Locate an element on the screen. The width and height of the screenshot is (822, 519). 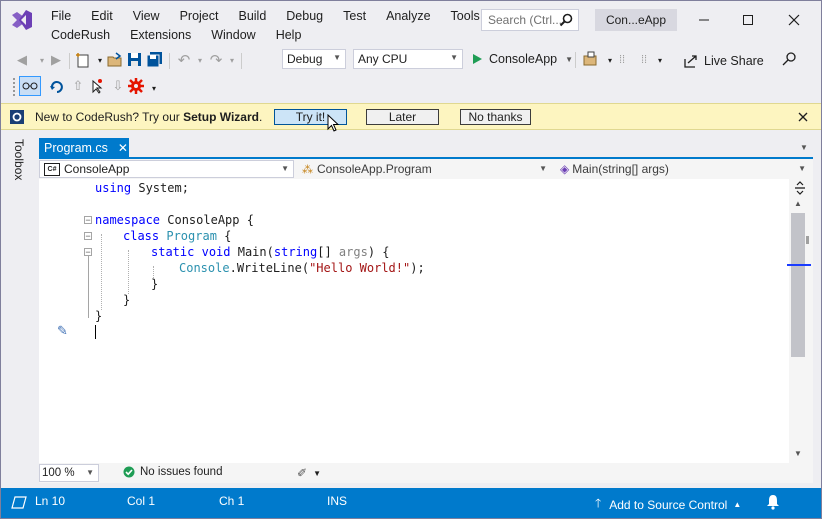
vertical-scrollbar: ▲ ▼ is located at coordinates (800, 321).